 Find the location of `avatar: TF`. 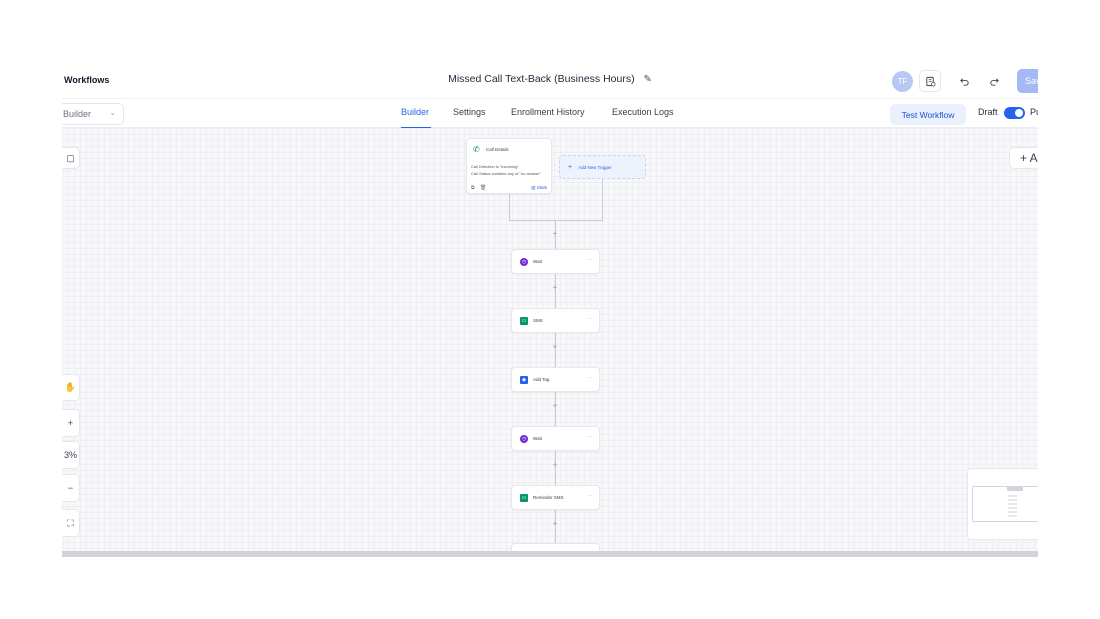

avatar: TF is located at coordinates (902, 81).